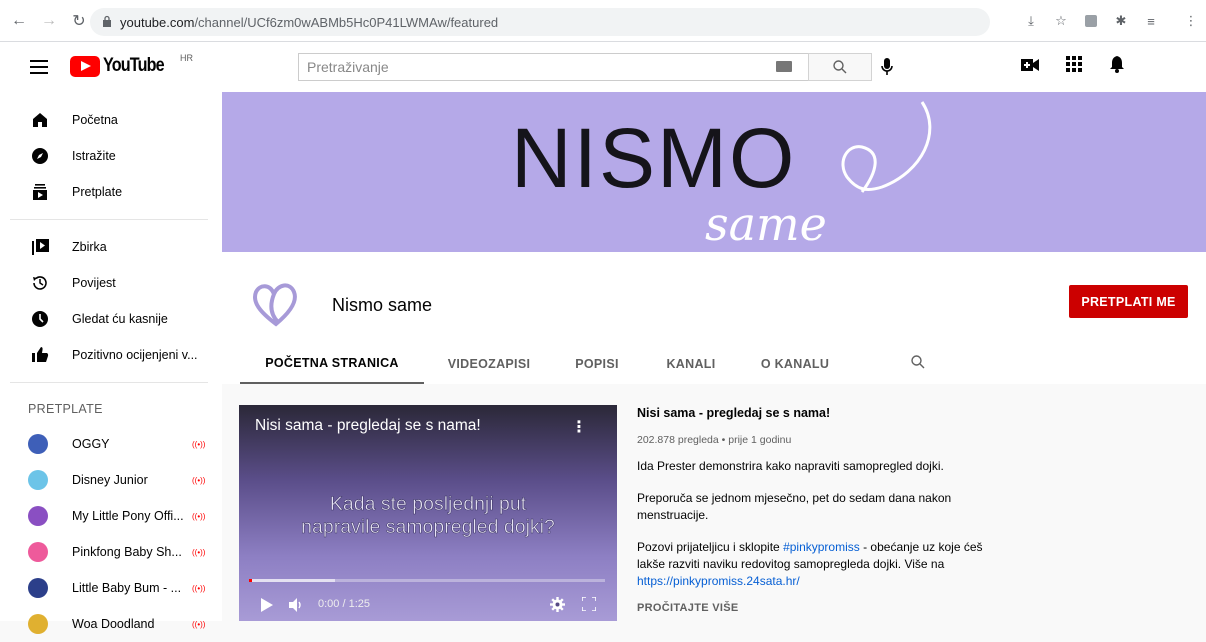 The height and width of the screenshot is (642, 1206). What do you see at coordinates (40, 354) in the screenshot?
I see `thumbs-up-icon` at bounding box center [40, 354].